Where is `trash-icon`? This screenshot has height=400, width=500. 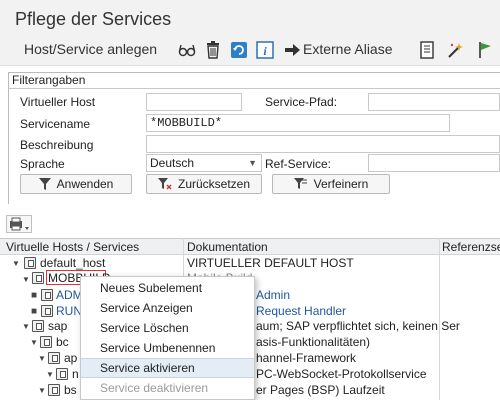 trash-icon is located at coordinates (213, 50).